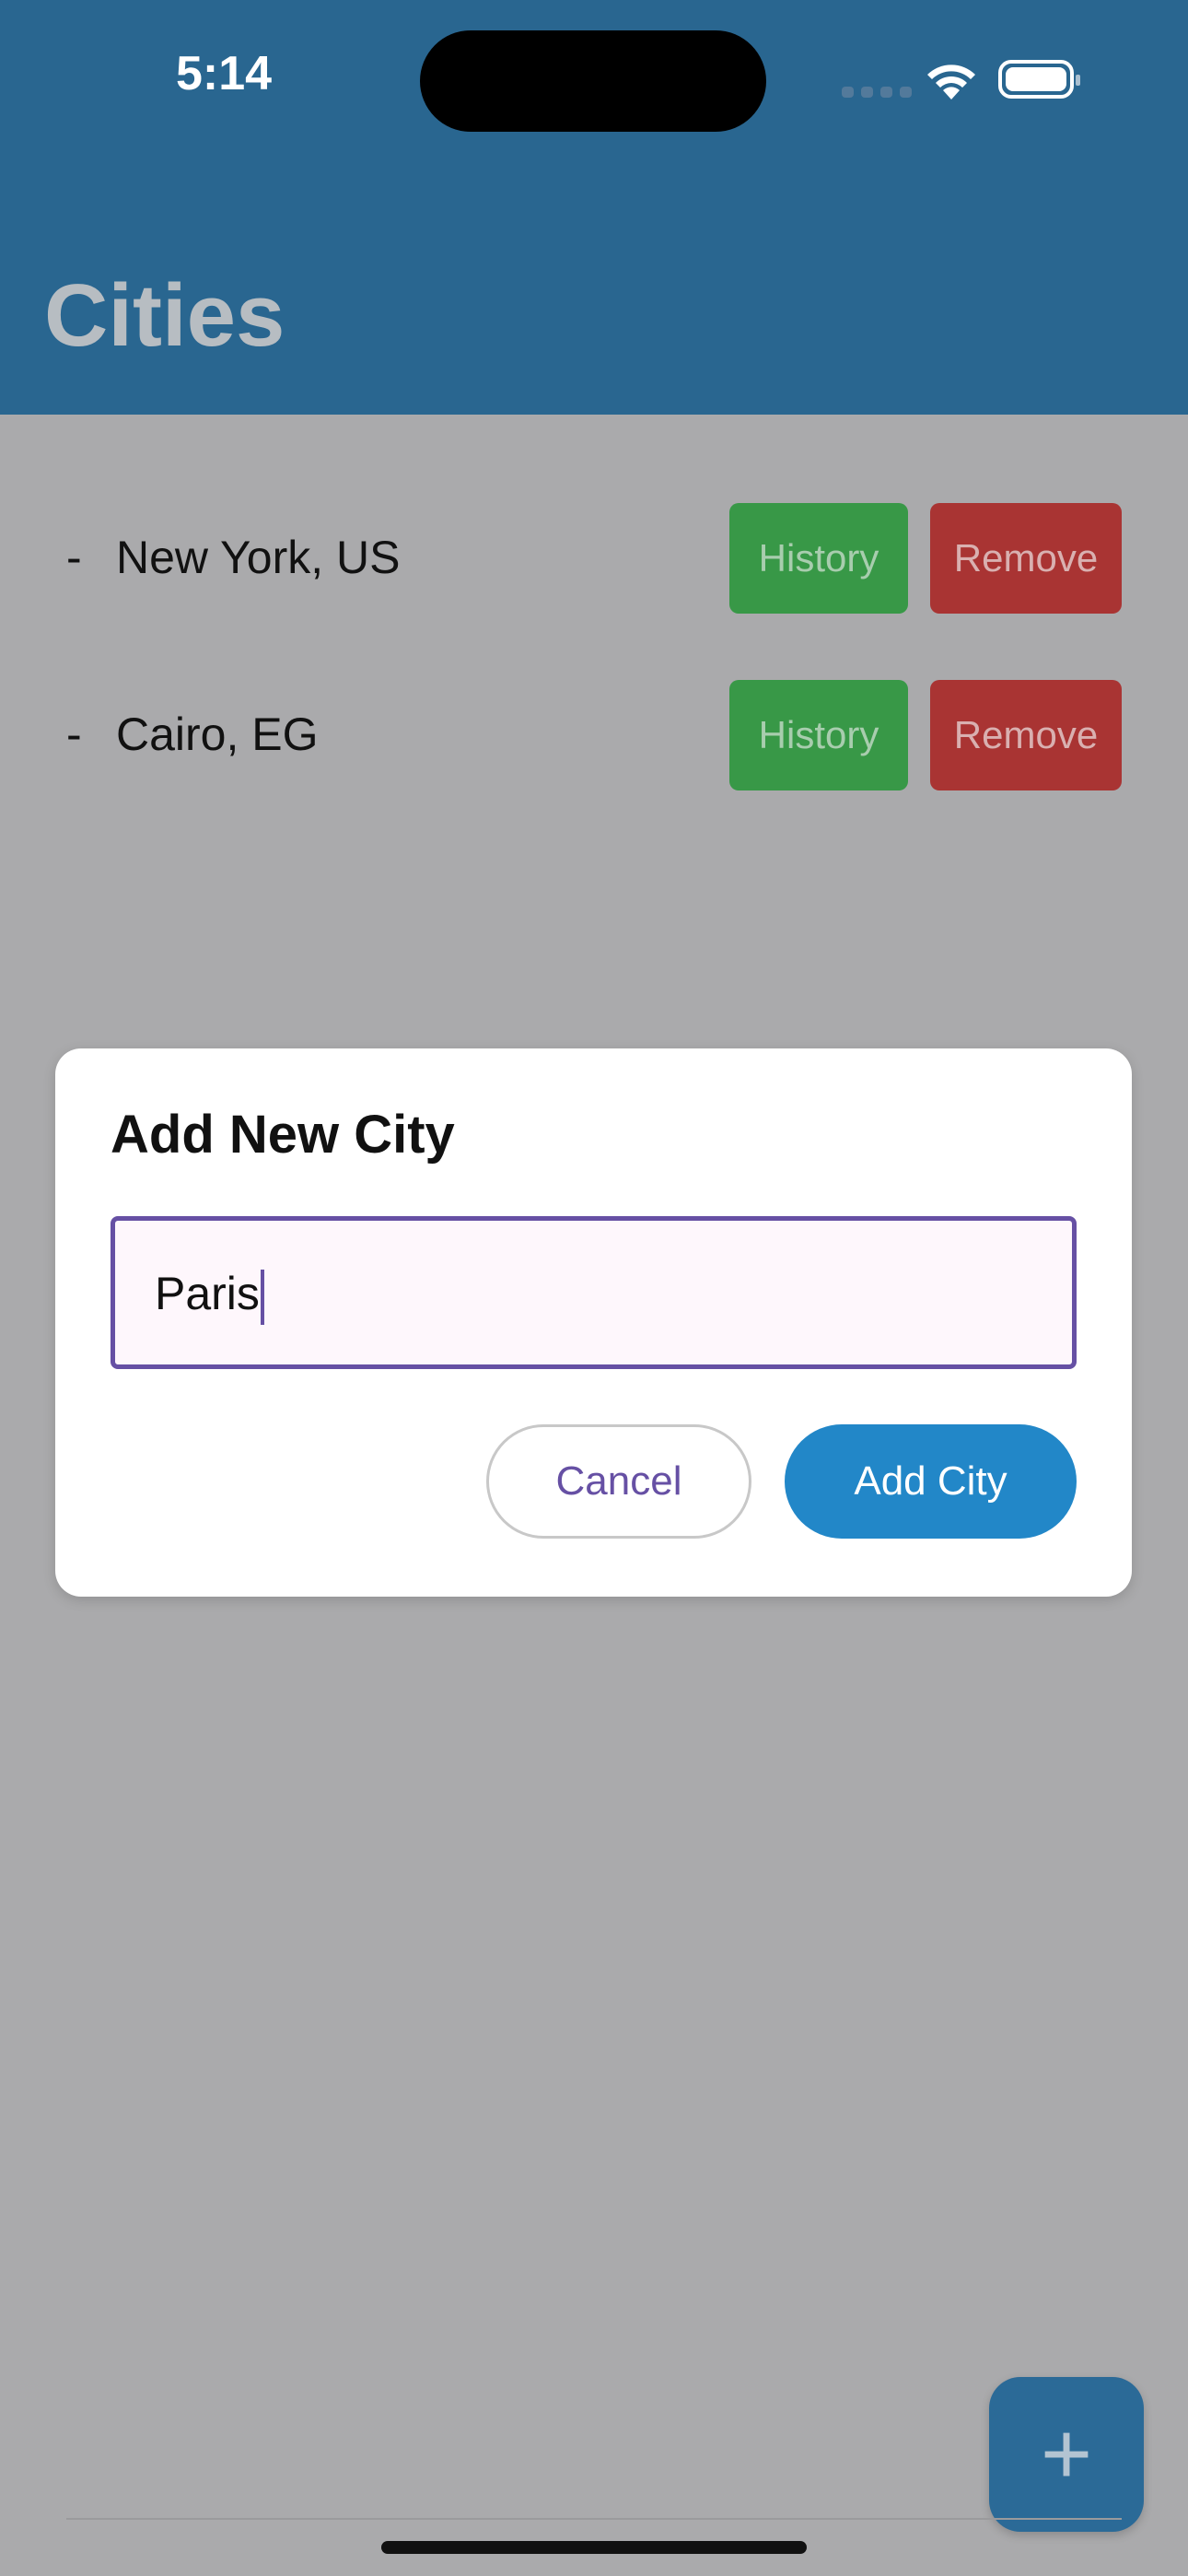 This screenshot has height=2576, width=1188. I want to click on add-fab-button: +, so click(1066, 2454).